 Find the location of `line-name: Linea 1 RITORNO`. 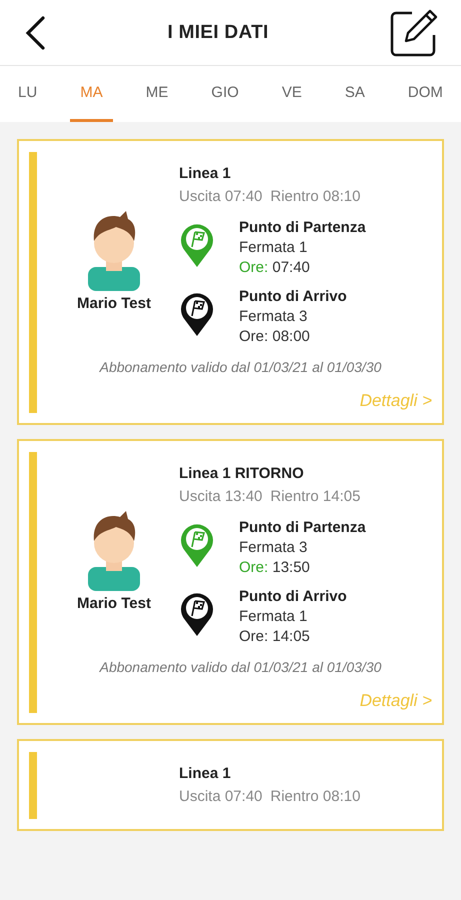

line-name: Linea 1 RITORNO is located at coordinates (242, 473).